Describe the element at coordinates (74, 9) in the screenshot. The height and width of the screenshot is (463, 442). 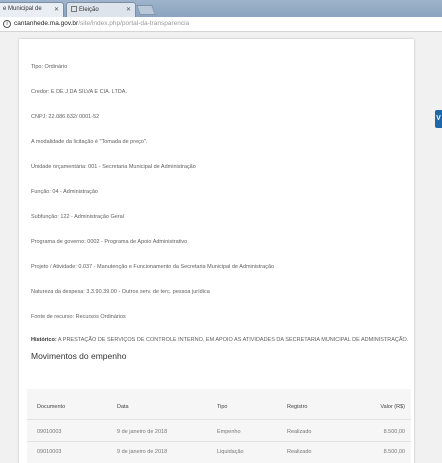
I see `page-icon` at that location.